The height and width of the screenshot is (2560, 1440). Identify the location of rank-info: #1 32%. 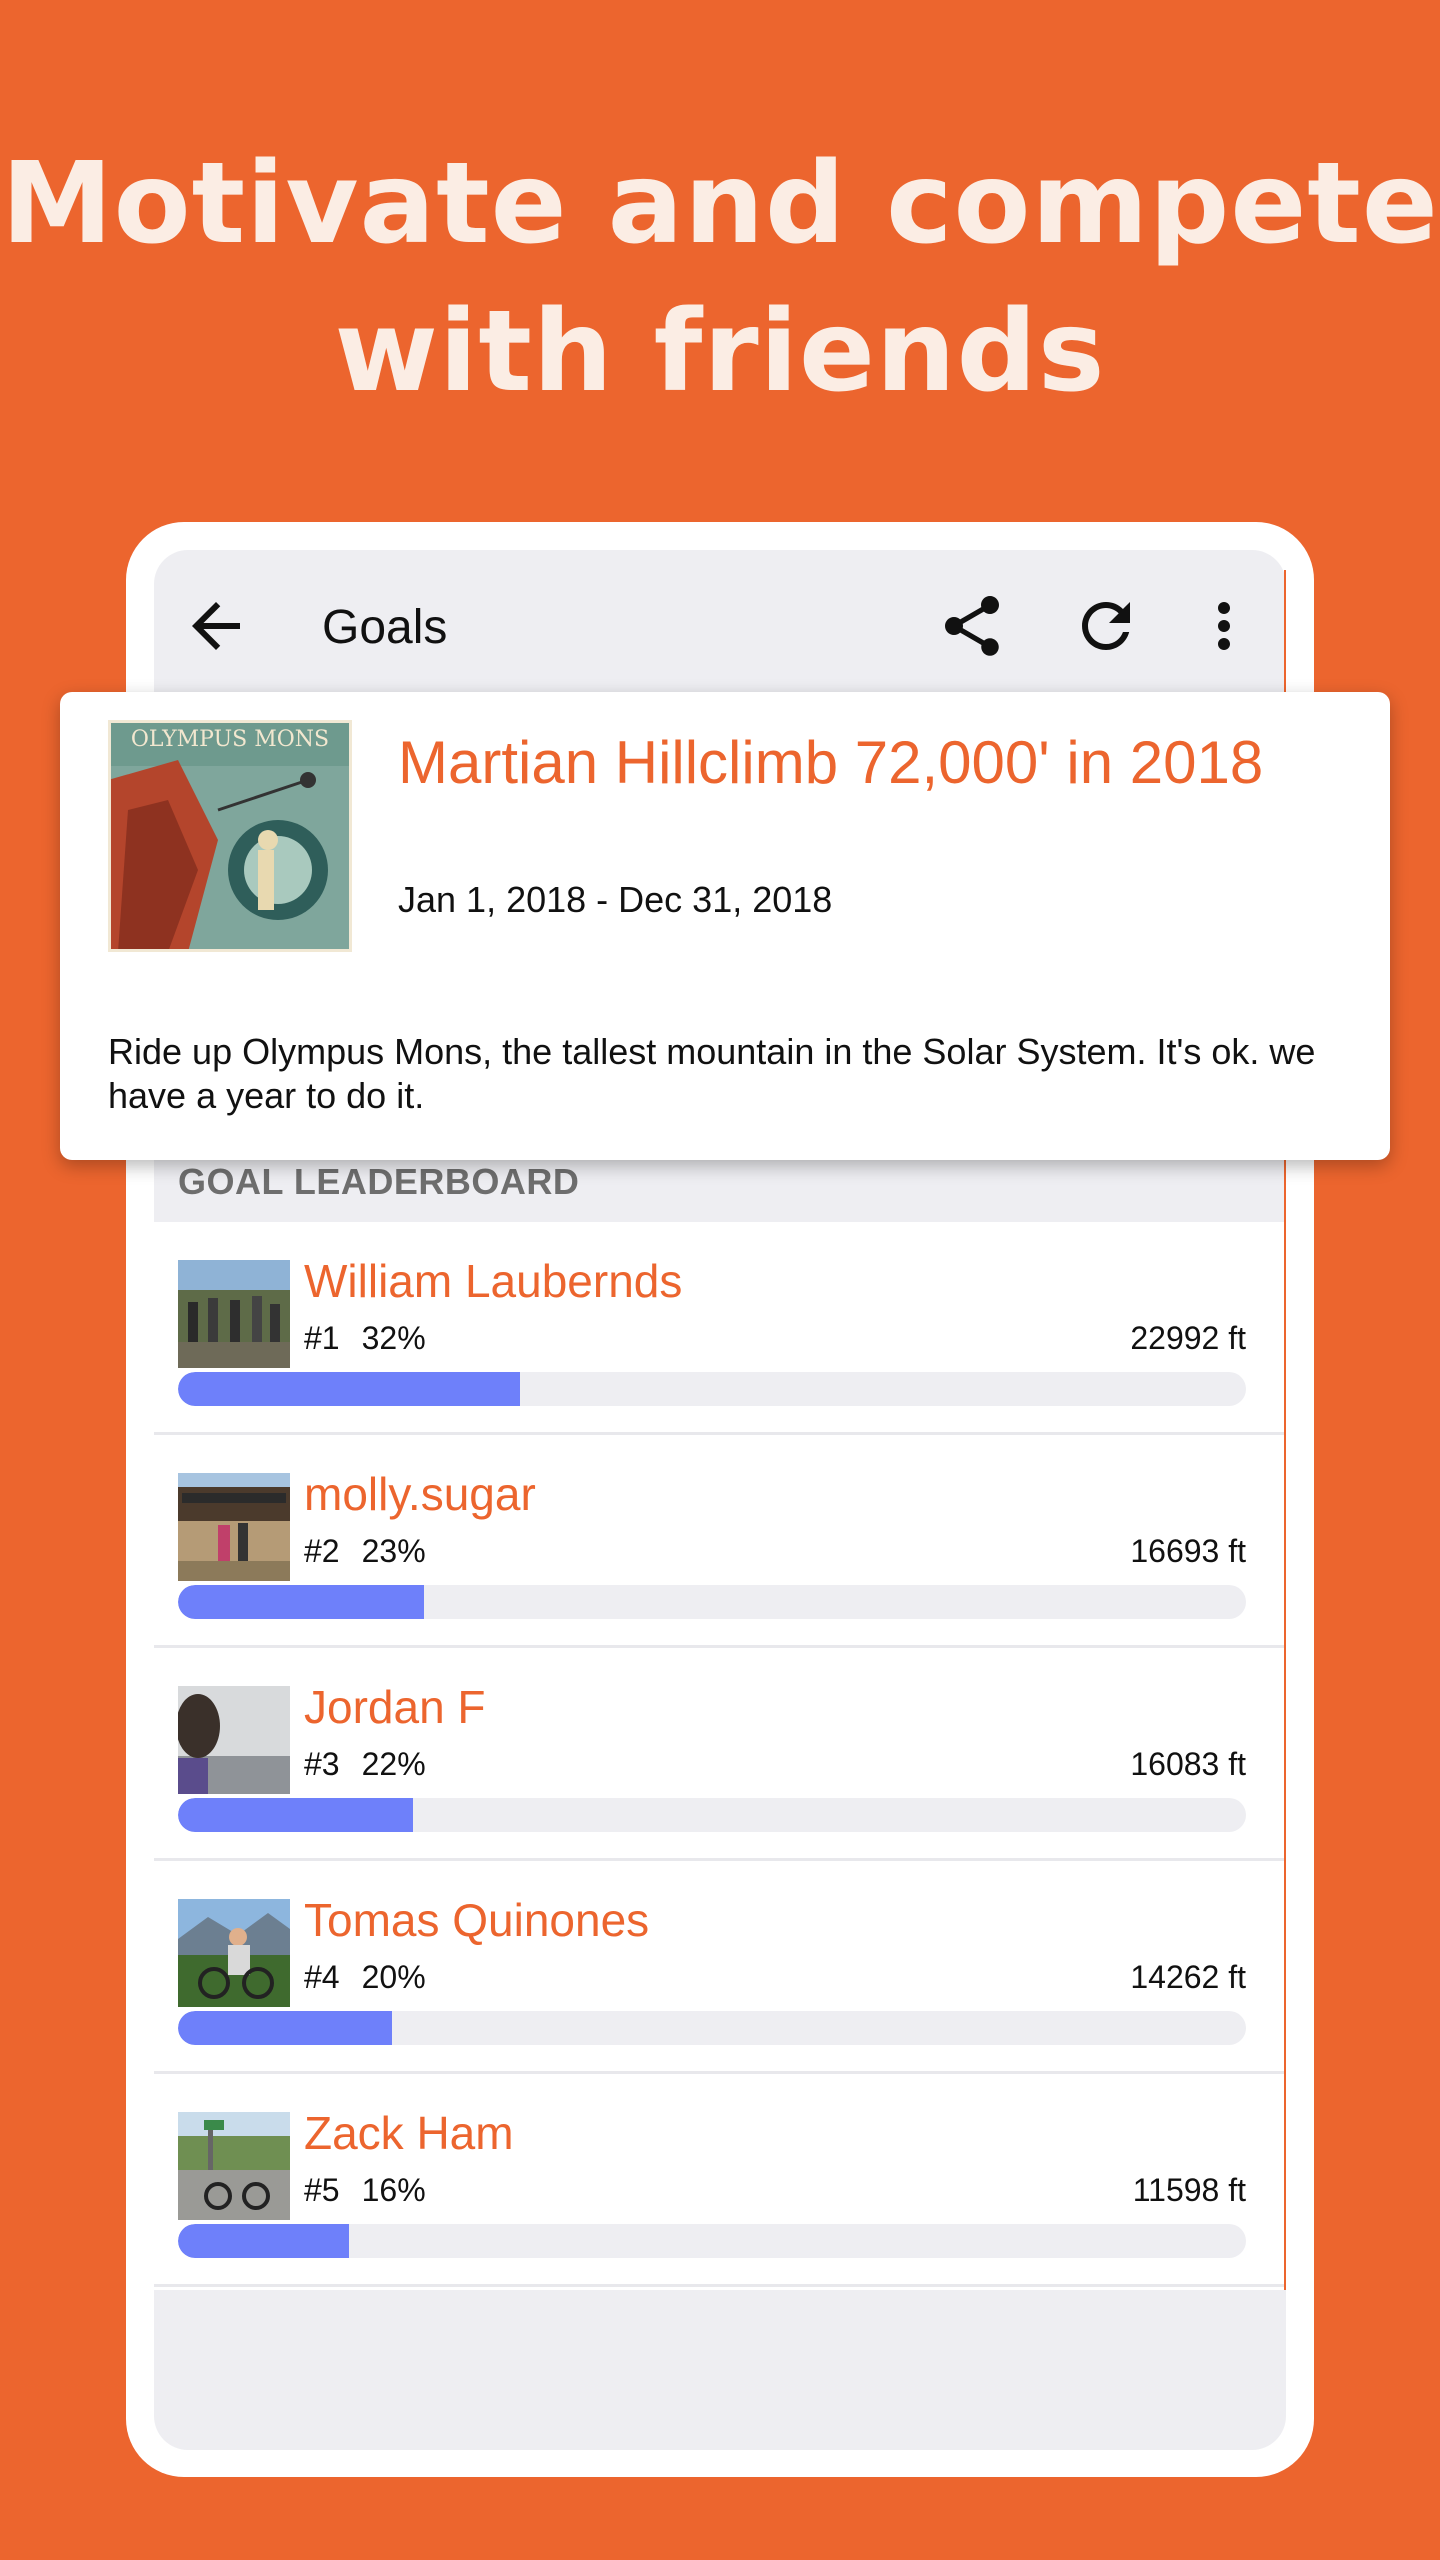
(365, 1338).